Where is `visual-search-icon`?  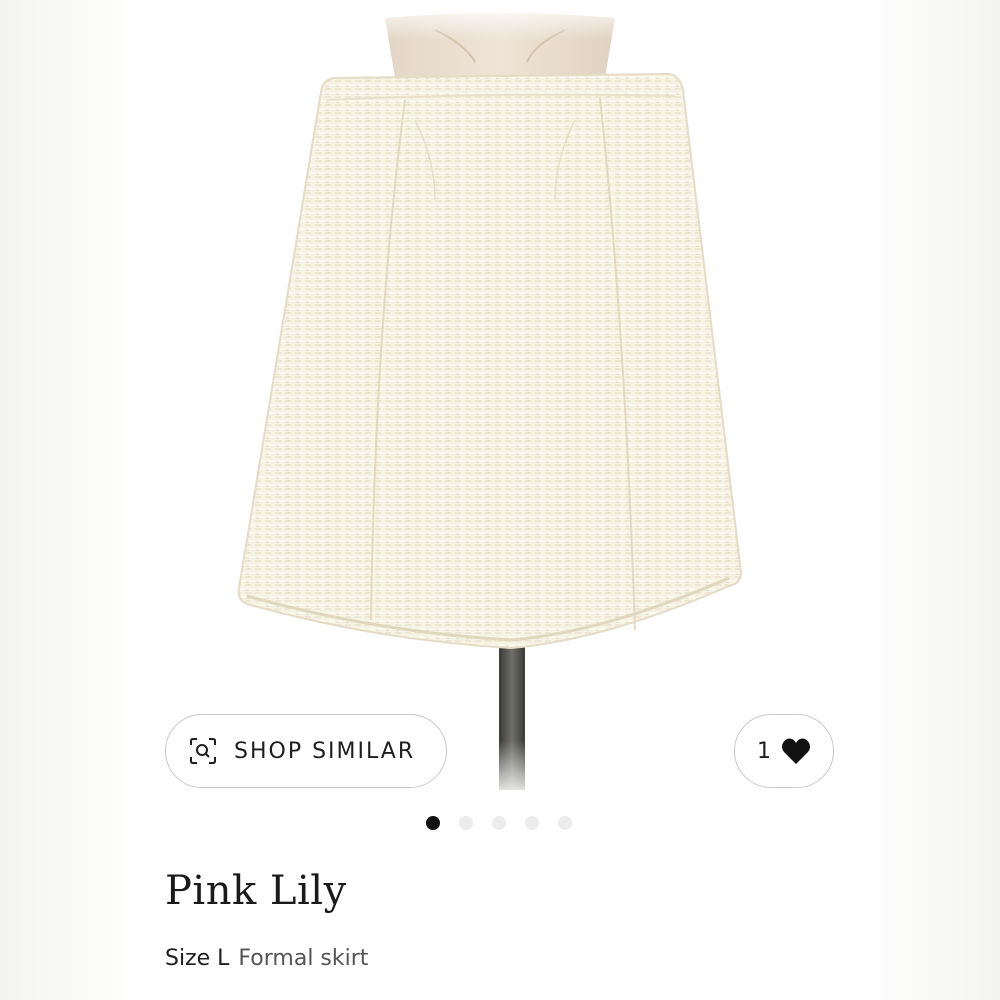 visual-search-icon is located at coordinates (203, 751).